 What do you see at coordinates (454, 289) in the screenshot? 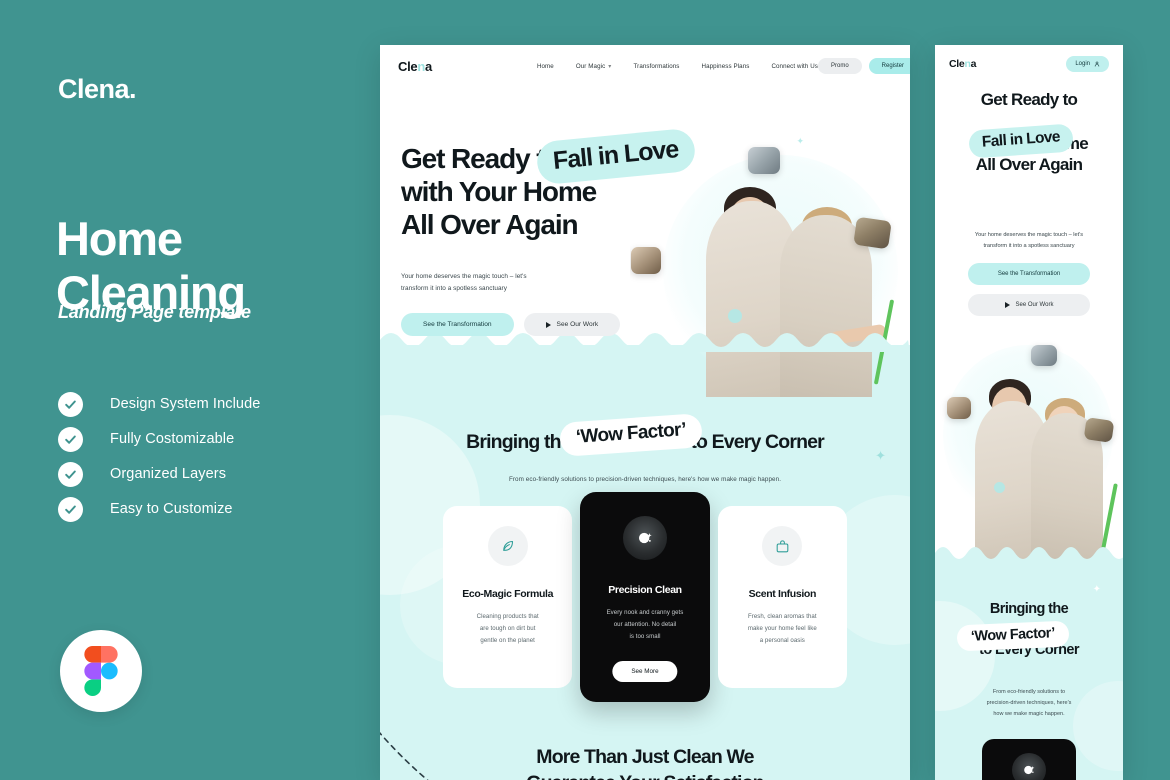
I see `hero-subtitle-line2: transform it into a spotless sanctuary` at bounding box center [454, 289].